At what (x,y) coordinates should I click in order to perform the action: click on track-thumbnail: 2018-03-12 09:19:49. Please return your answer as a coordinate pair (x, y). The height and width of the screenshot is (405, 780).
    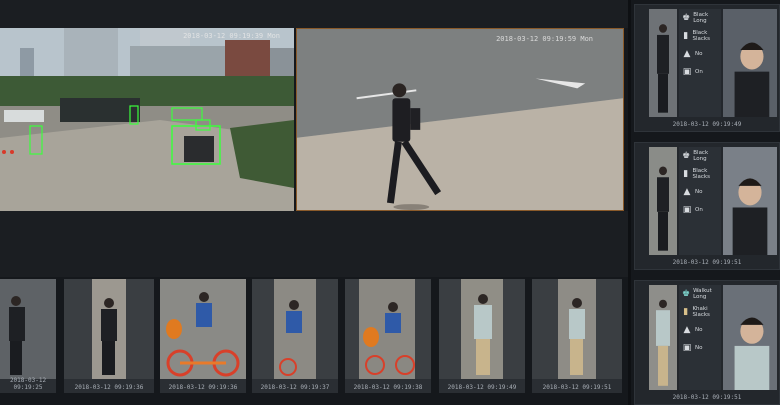
    Looking at the image, I should click on (482, 336).